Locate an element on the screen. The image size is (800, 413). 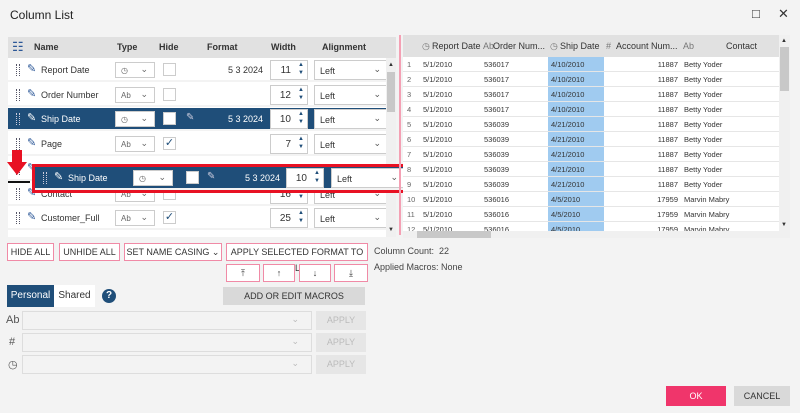
apply-number-macro-button: APPLY is located at coordinates (341, 342).